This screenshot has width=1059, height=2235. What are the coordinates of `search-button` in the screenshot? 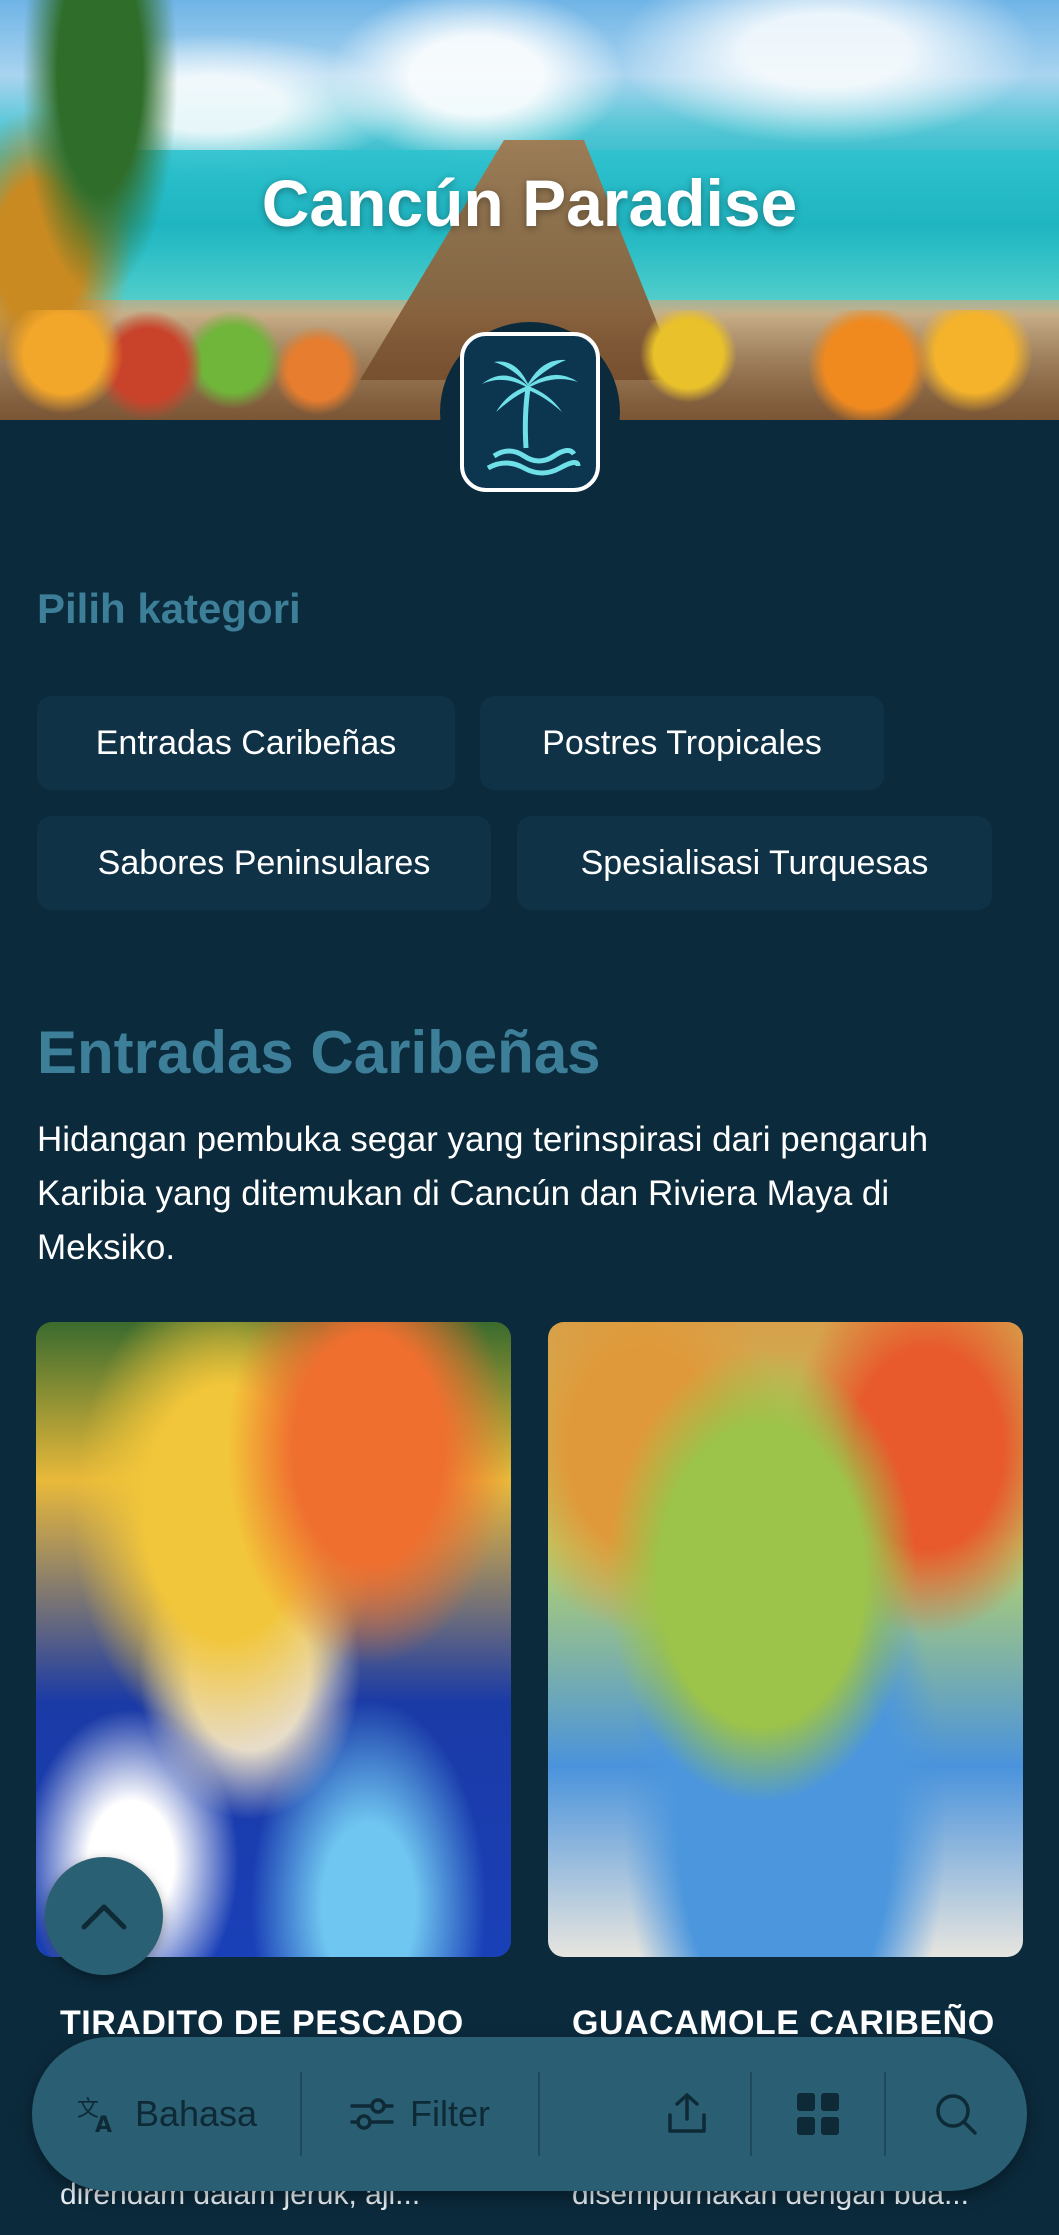 It's located at (956, 2114).